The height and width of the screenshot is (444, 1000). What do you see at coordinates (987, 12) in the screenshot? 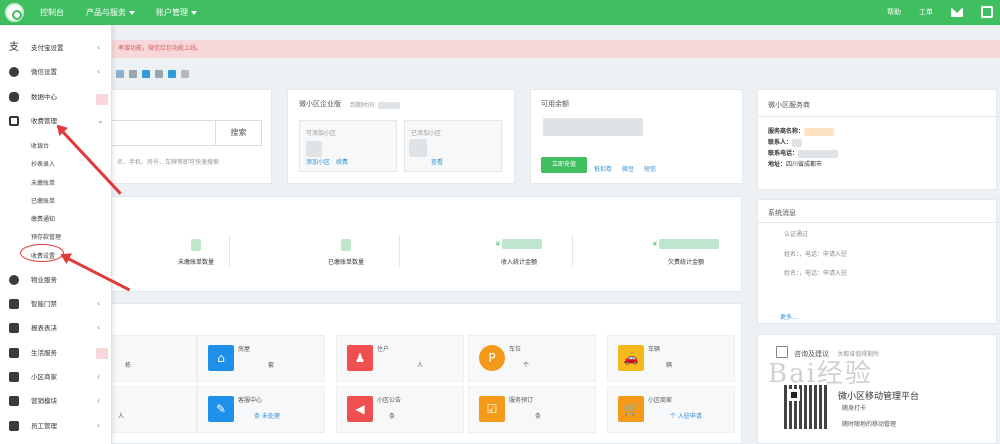
I see `user-icon` at bounding box center [987, 12].